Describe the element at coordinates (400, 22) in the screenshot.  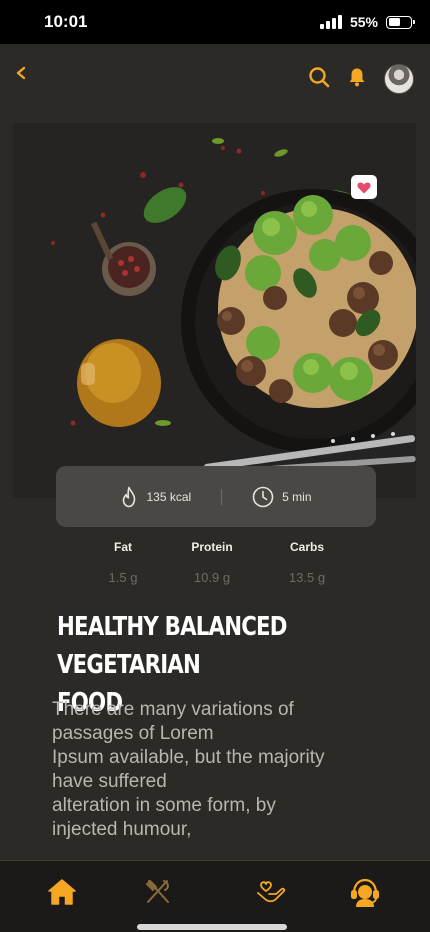
I see `battery-icon` at that location.